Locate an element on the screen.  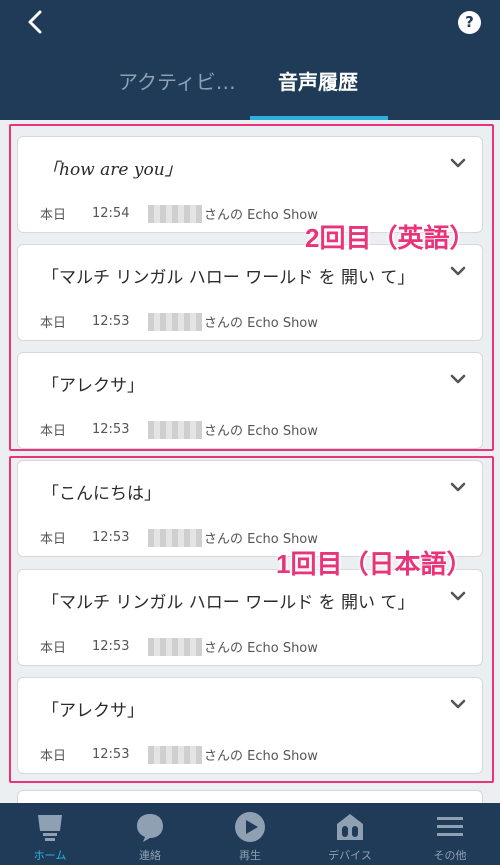
nav-more: その他 is located at coordinates (450, 834).